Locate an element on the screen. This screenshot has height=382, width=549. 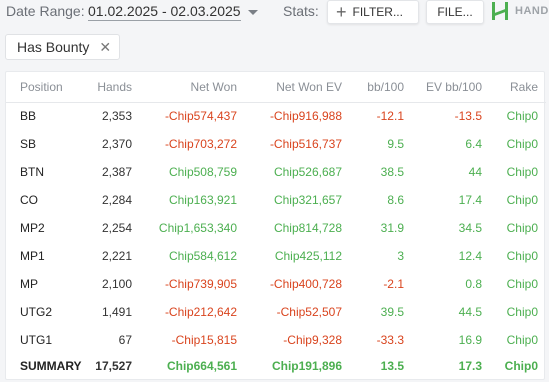
filter-chip-has-bounty: Has Bounty ✕ is located at coordinates (63, 47).